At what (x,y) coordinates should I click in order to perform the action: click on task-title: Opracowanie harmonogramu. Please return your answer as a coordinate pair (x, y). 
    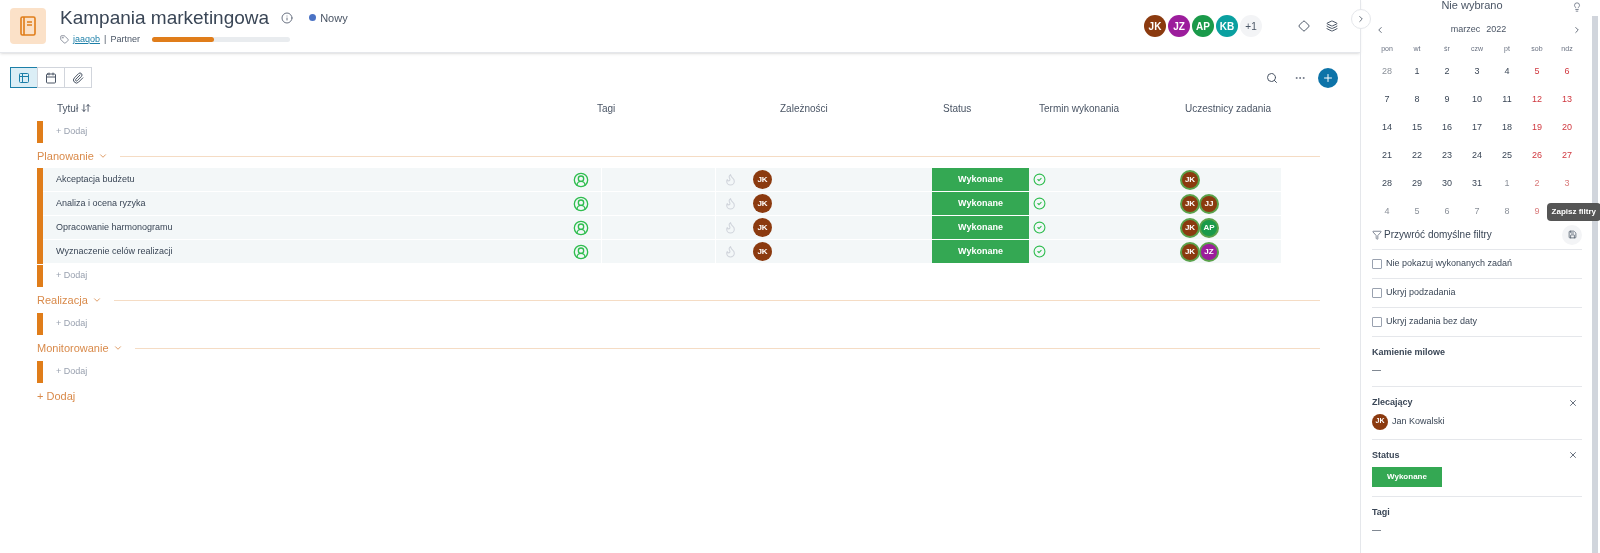
    Looking at the image, I should click on (314, 227).